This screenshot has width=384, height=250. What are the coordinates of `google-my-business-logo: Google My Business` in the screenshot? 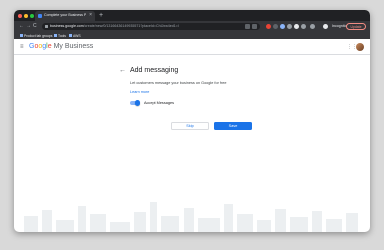 It's located at (61, 47).